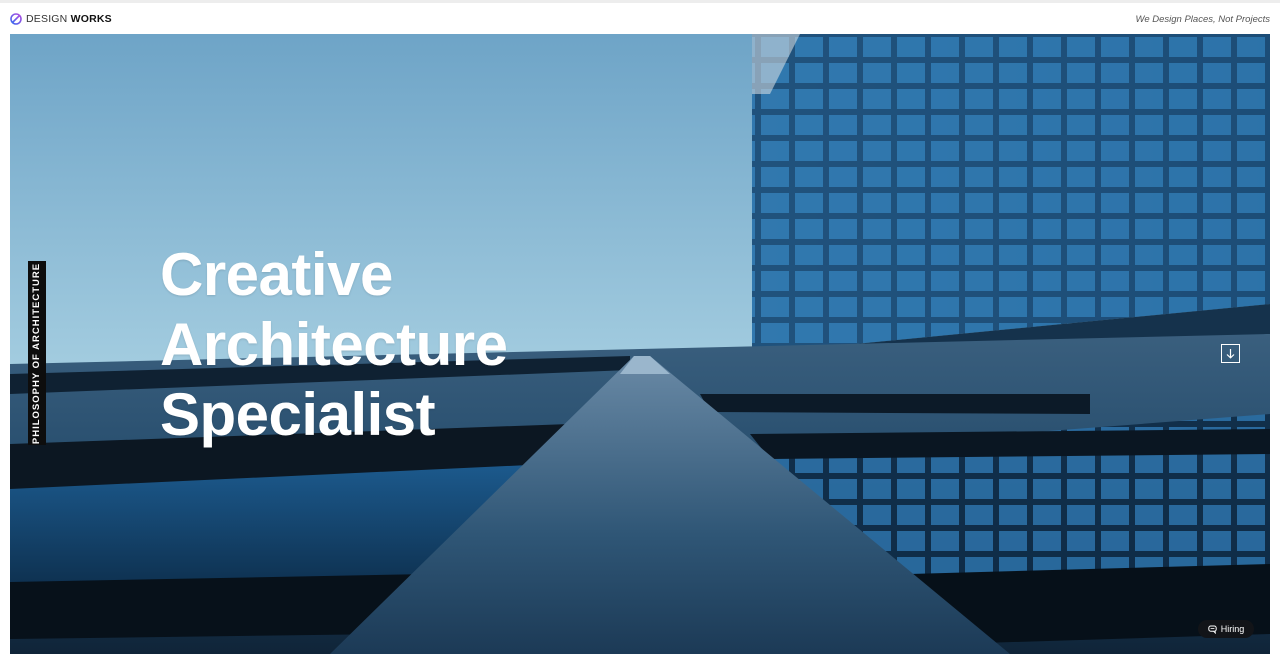 This screenshot has height=664, width=1280. What do you see at coordinates (91, 19) in the screenshot?
I see `logo-word-bold: WORKS` at bounding box center [91, 19].